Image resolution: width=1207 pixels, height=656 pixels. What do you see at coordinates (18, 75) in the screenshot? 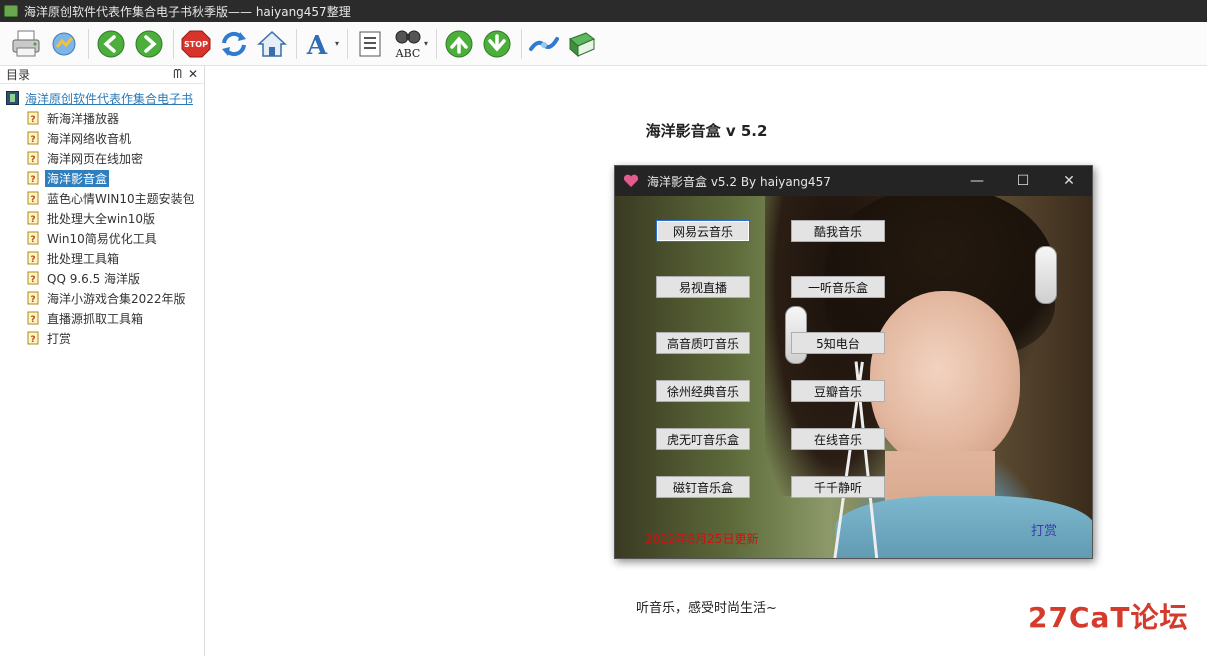
I see `sidebar-title: 目录` at bounding box center [18, 75].